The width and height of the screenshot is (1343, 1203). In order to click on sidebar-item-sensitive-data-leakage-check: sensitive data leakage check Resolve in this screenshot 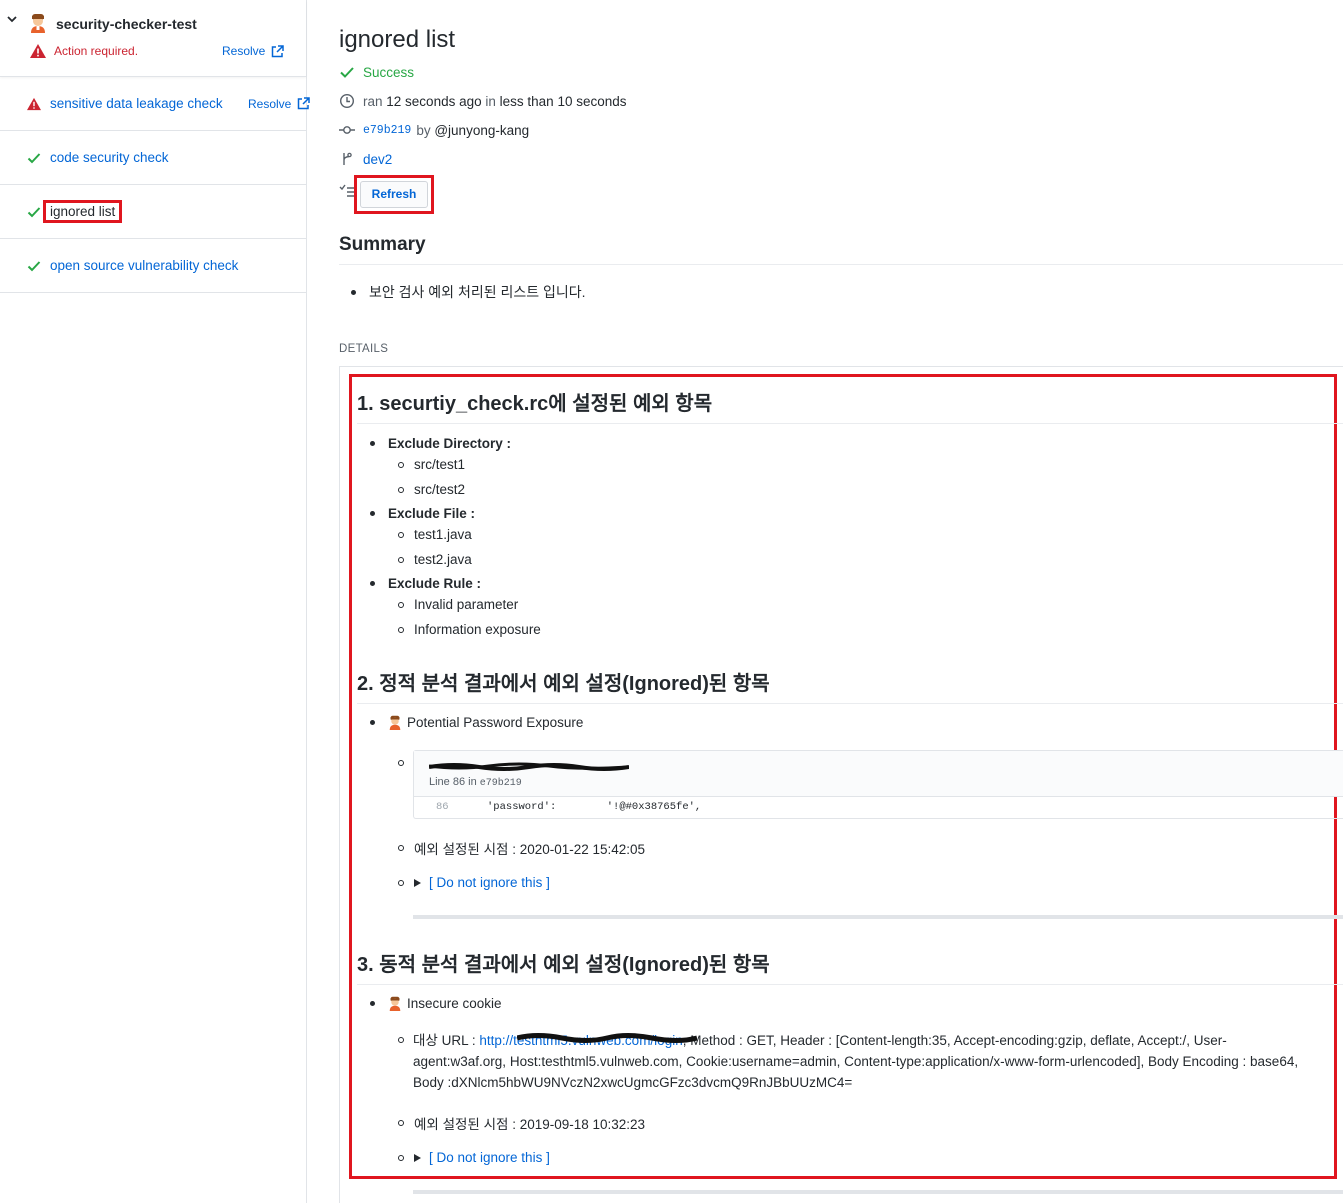, I will do `click(155, 104)`.